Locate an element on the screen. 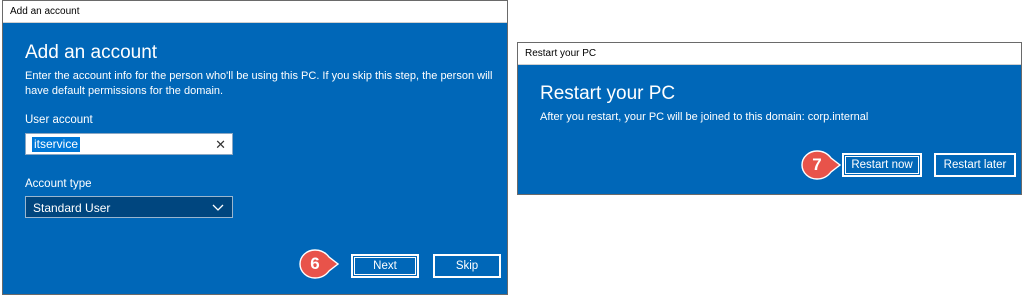  dialog-heading: Add an account is located at coordinates (91, 52).